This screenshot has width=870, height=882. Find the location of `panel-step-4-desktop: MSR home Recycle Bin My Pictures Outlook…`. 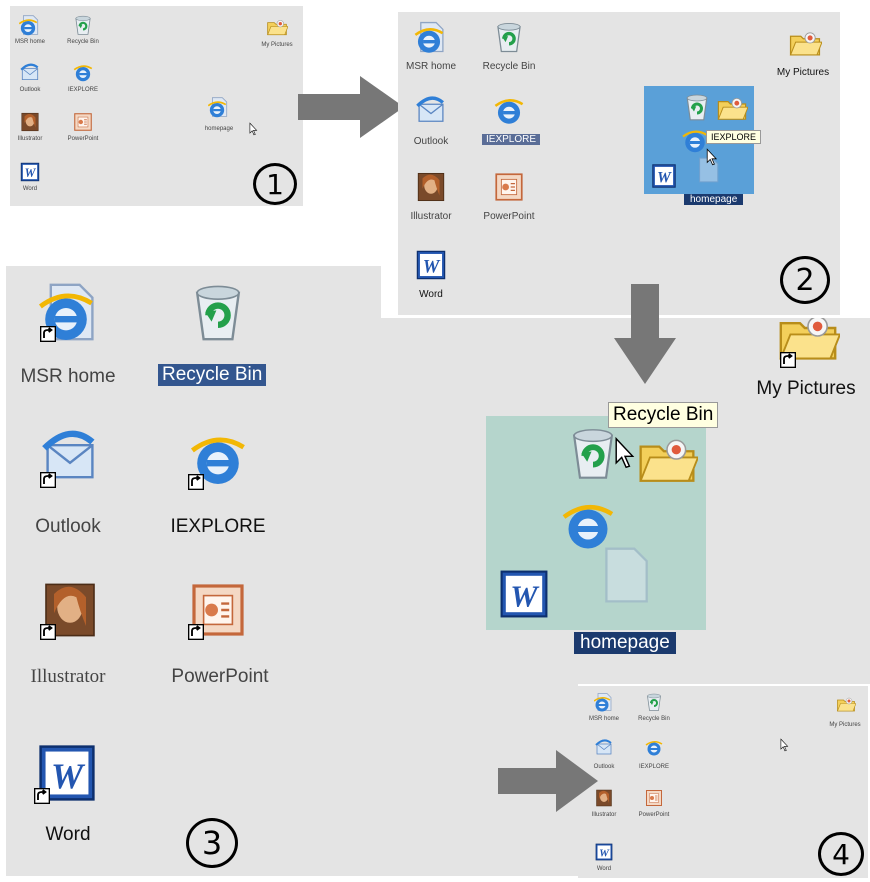

panel-step-4-desktop: MSR home Recycle Bin My Pictures Outlook… is located at coordinates (723, 782).